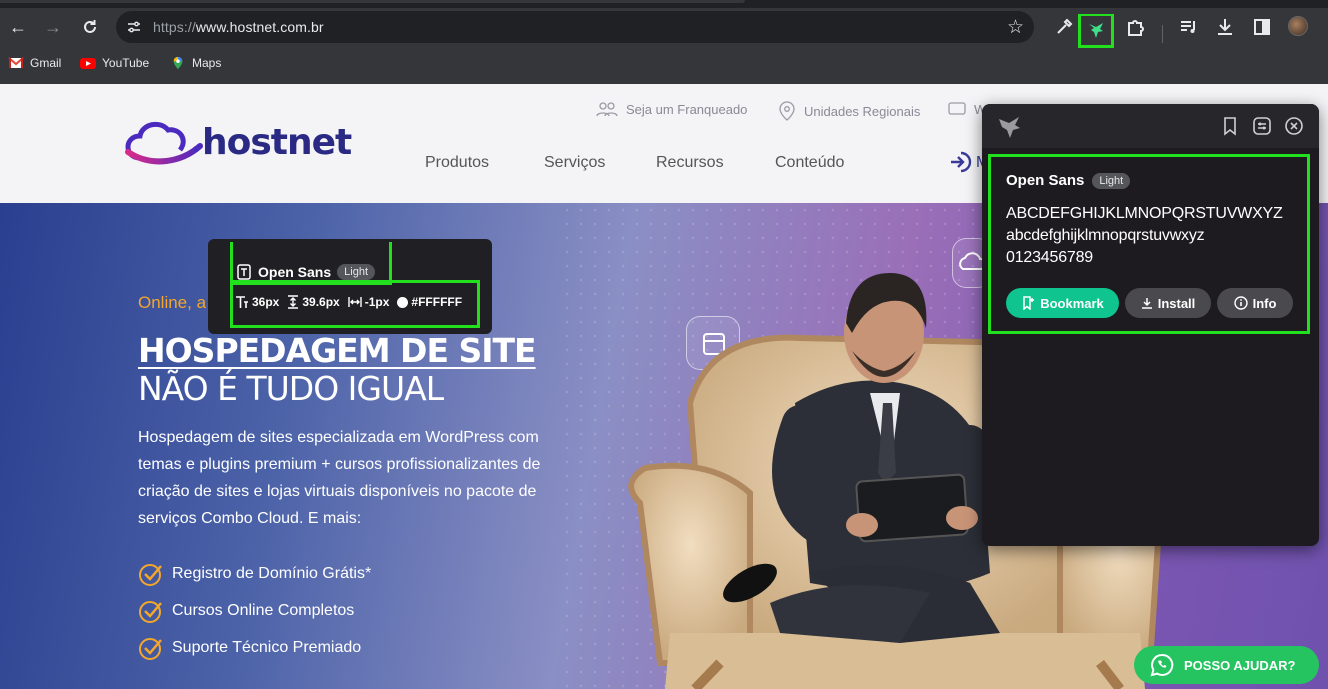 Image resolution: width=1328 pixels, height=689 pixels. Describe the element at coordinates (242, 302) in the screenshot. I see `font-size-icon` at that location.